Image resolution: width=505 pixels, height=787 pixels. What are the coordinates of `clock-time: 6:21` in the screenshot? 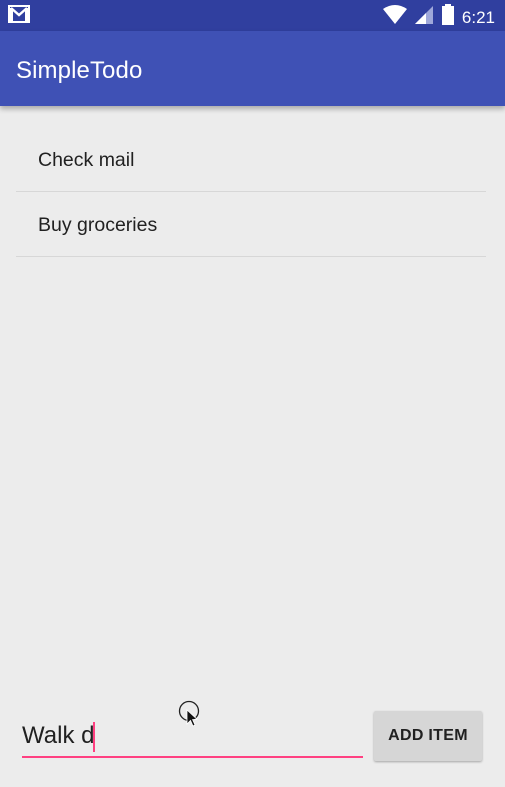 It's located at (478, 17).